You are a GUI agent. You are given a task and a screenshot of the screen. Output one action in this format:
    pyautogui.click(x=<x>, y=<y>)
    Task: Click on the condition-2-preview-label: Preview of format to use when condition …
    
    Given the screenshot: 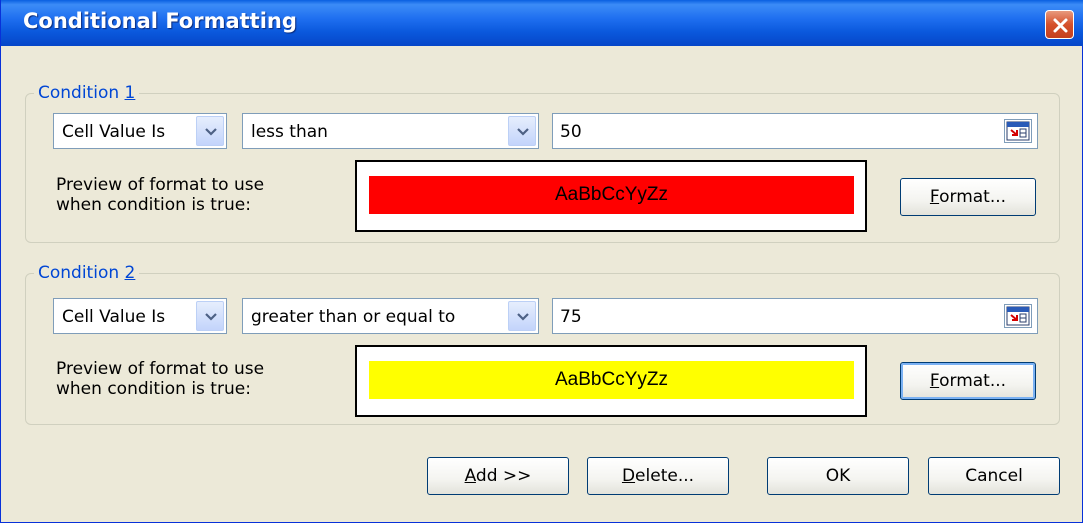 What is the action you would take?
    pyautogui.click(x=160, y=379)
    